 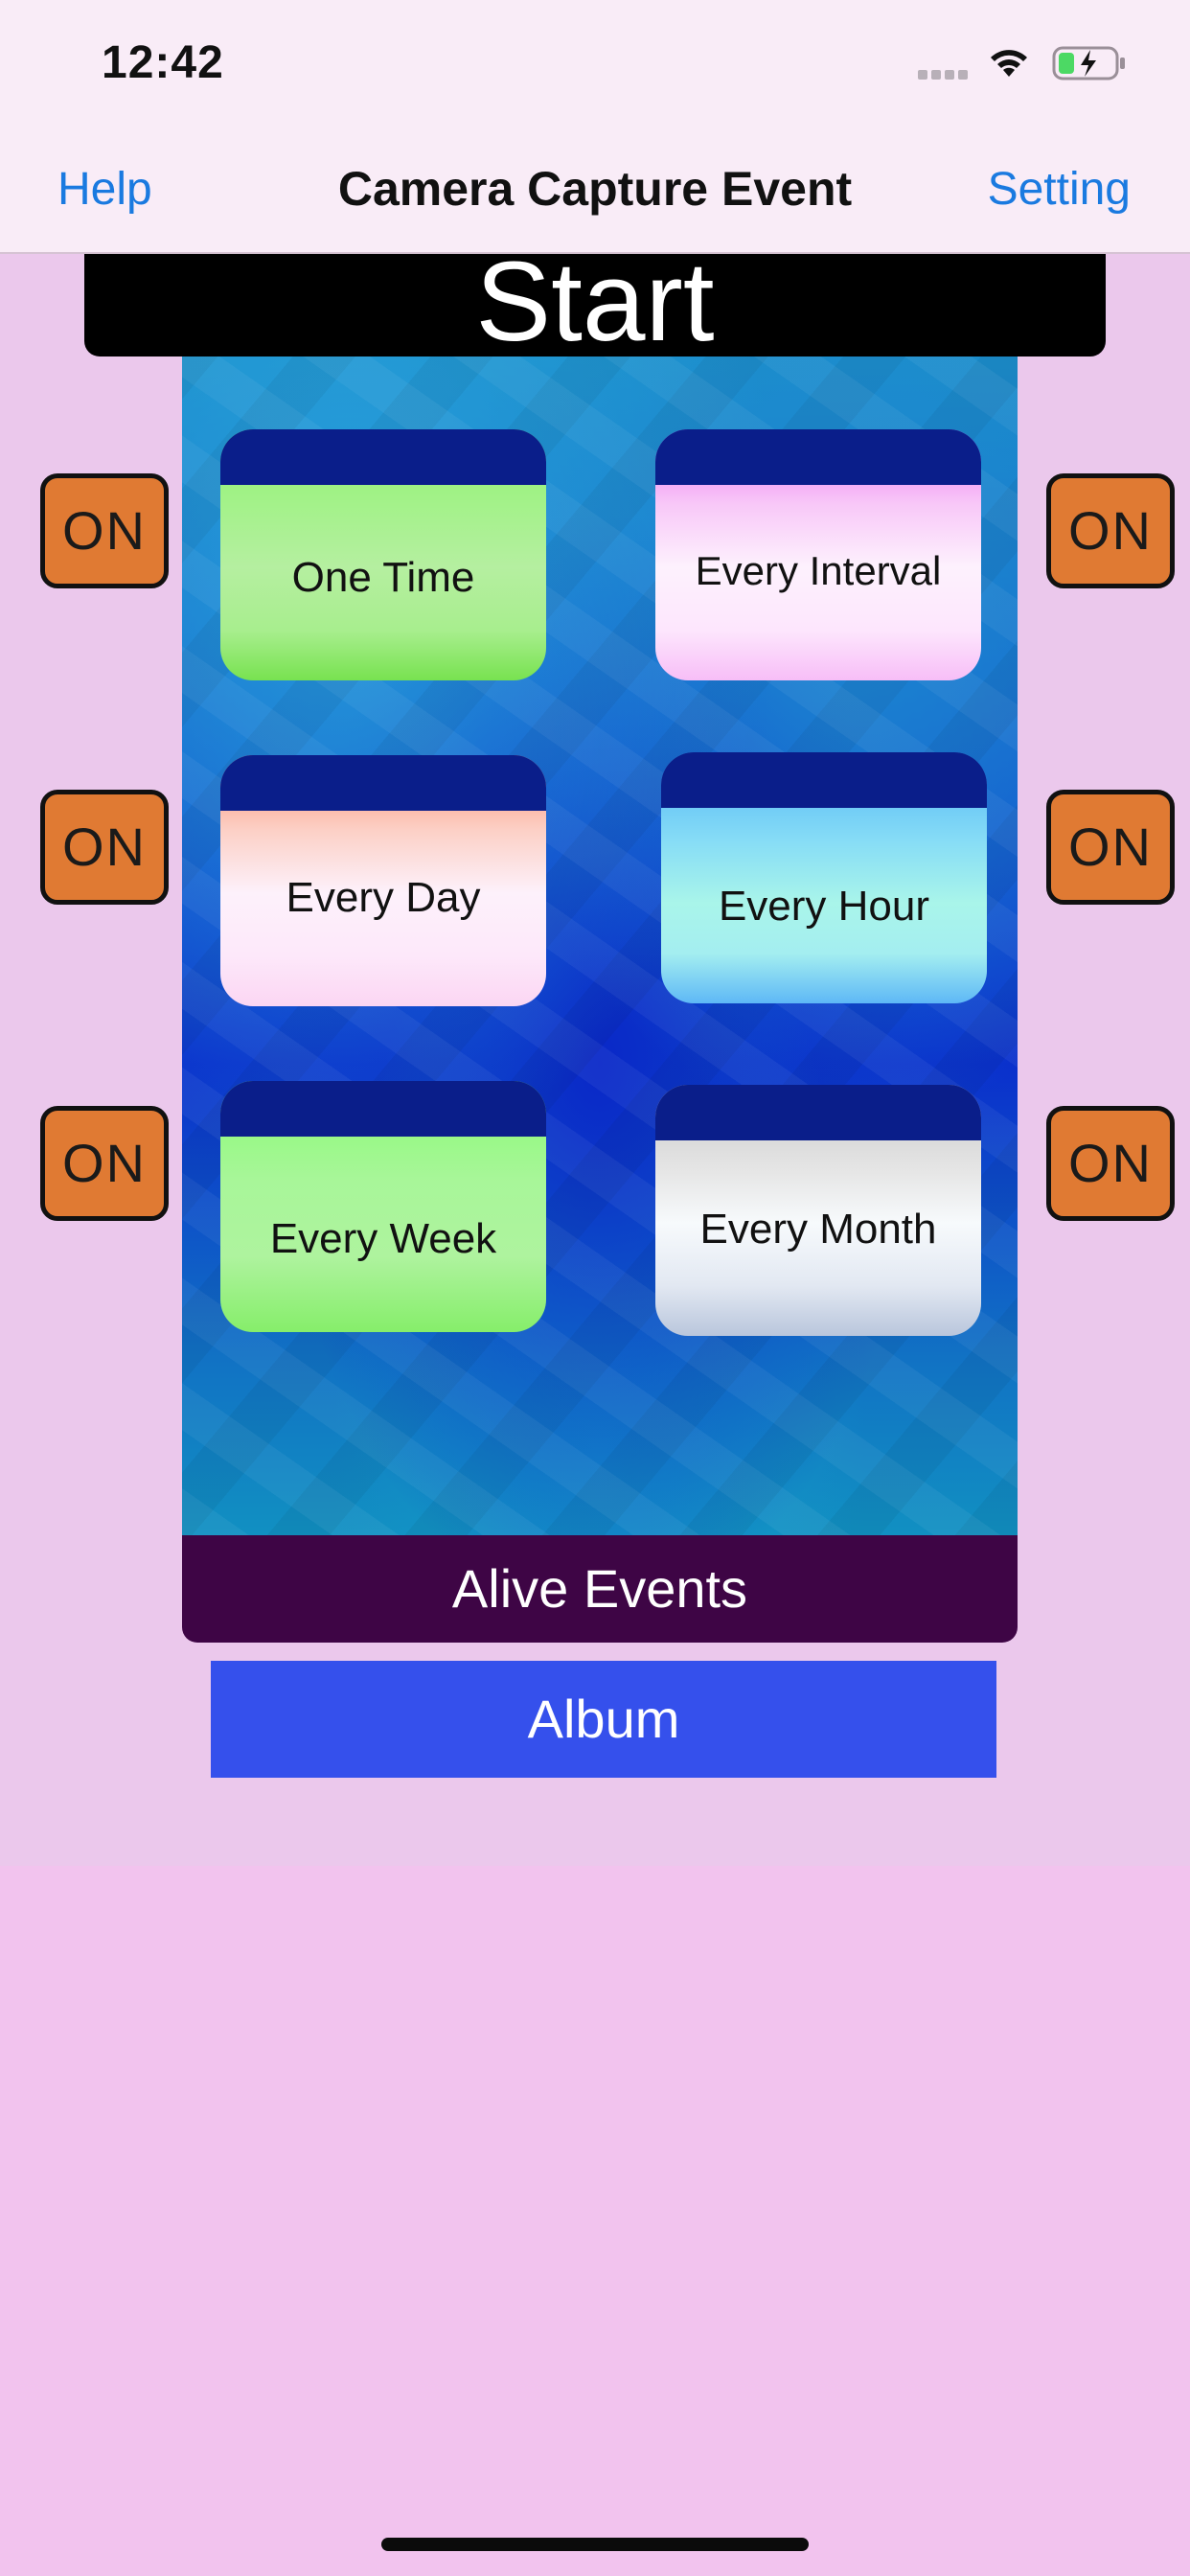 What do you see at coordinates (1060, 189) in the screenshot?
I see `setting-button: Setting` at bounding box center [1060, 189].